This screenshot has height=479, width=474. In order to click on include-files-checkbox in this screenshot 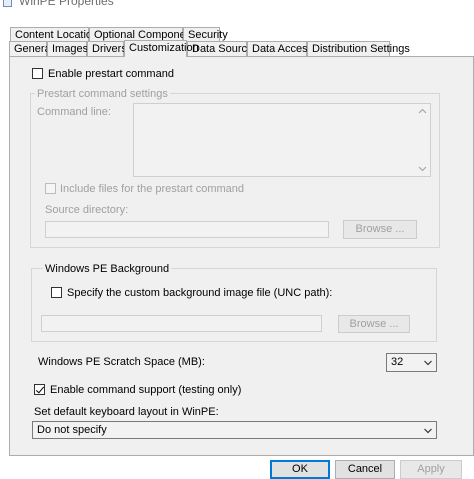, I will do `click(50, 188)`.